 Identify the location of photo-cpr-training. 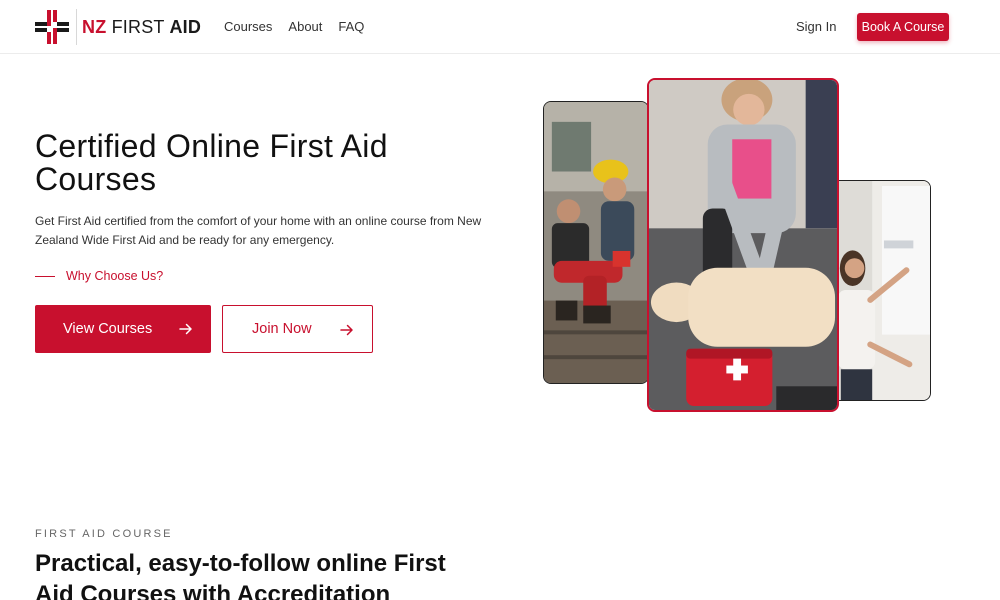
(743, 245).